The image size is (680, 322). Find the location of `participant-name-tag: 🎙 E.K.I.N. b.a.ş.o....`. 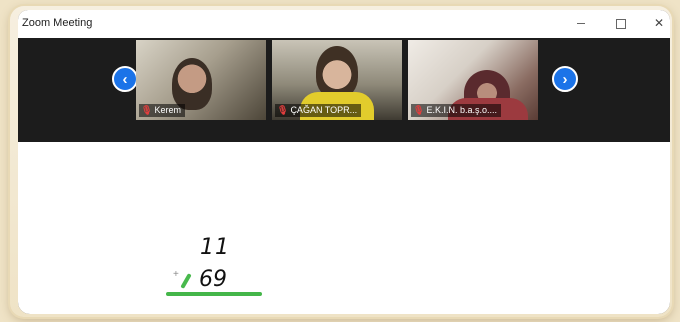

participant-name-tag: 🎙 E.K.I.N. b.a.ş.o.... is located at coordinates (456, 110).